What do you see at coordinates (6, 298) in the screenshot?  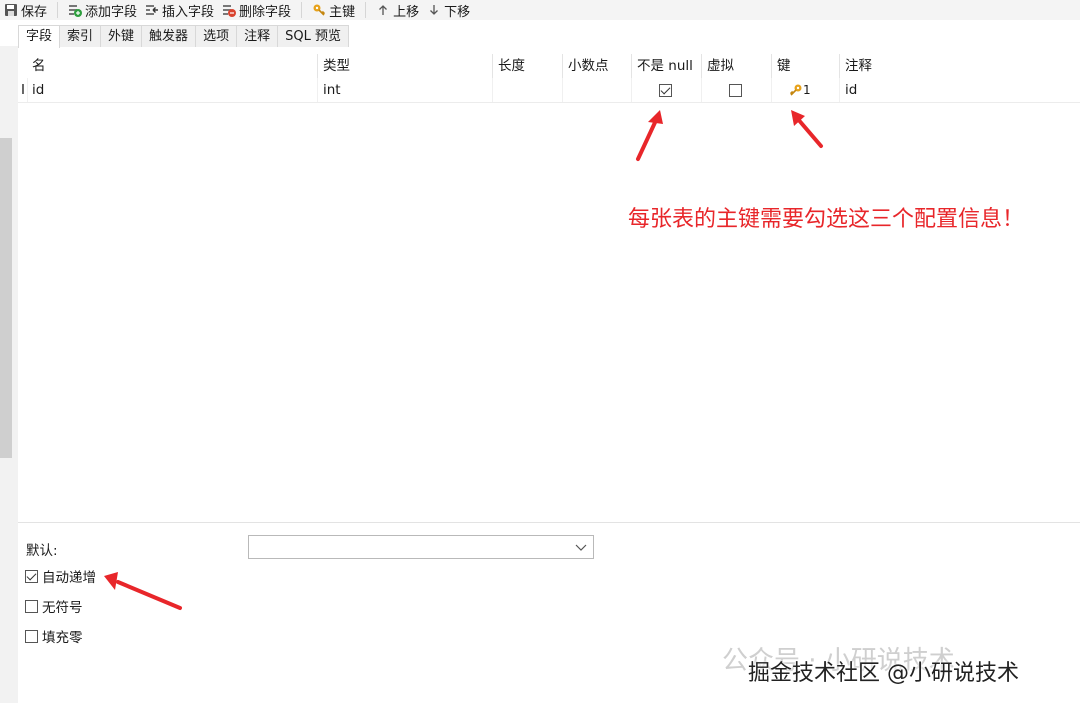 I see `vertical-scrollbar` at bounding box center [6, 298].